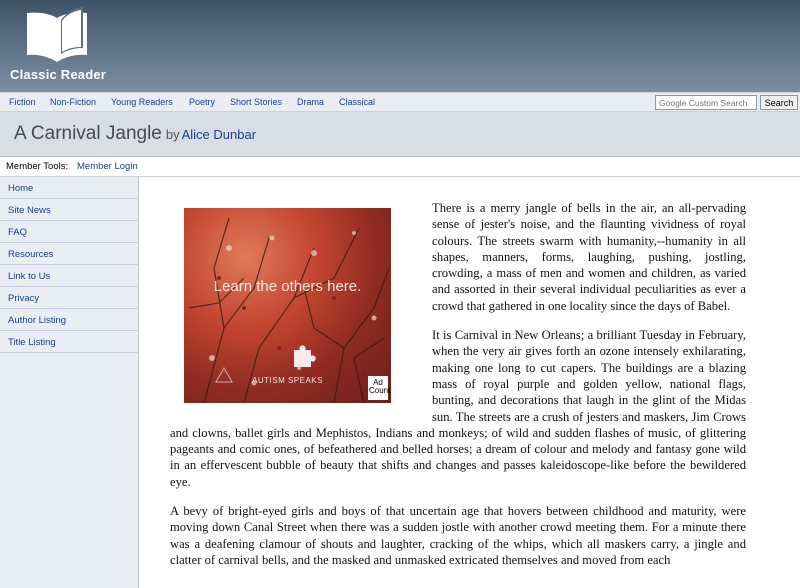 The image size is (800, 588). What do you see at coordinates (301, 307) in the screenshot?
I see `ad-spacer` at bounding box center [301, 307].